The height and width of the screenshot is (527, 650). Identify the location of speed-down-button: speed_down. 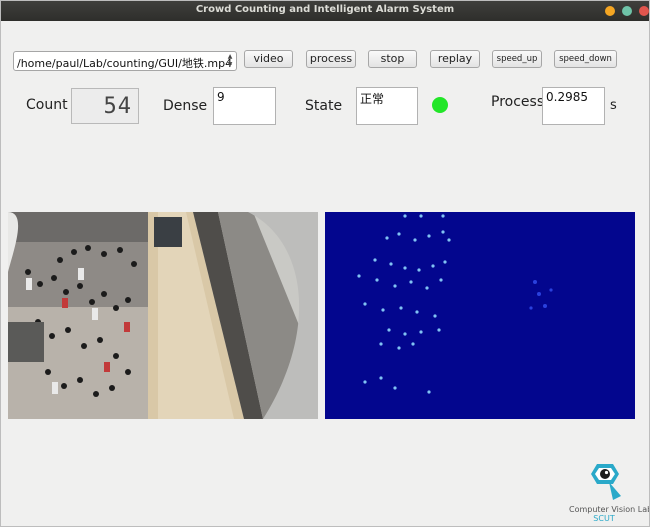
(585, 59).